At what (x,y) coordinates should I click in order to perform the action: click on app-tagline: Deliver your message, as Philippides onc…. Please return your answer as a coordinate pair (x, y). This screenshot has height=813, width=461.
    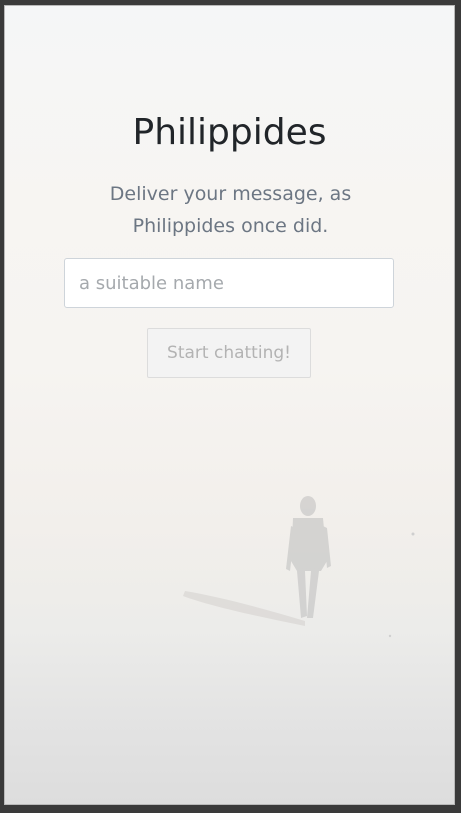
    Looking at the image, I should click on (230, 210).